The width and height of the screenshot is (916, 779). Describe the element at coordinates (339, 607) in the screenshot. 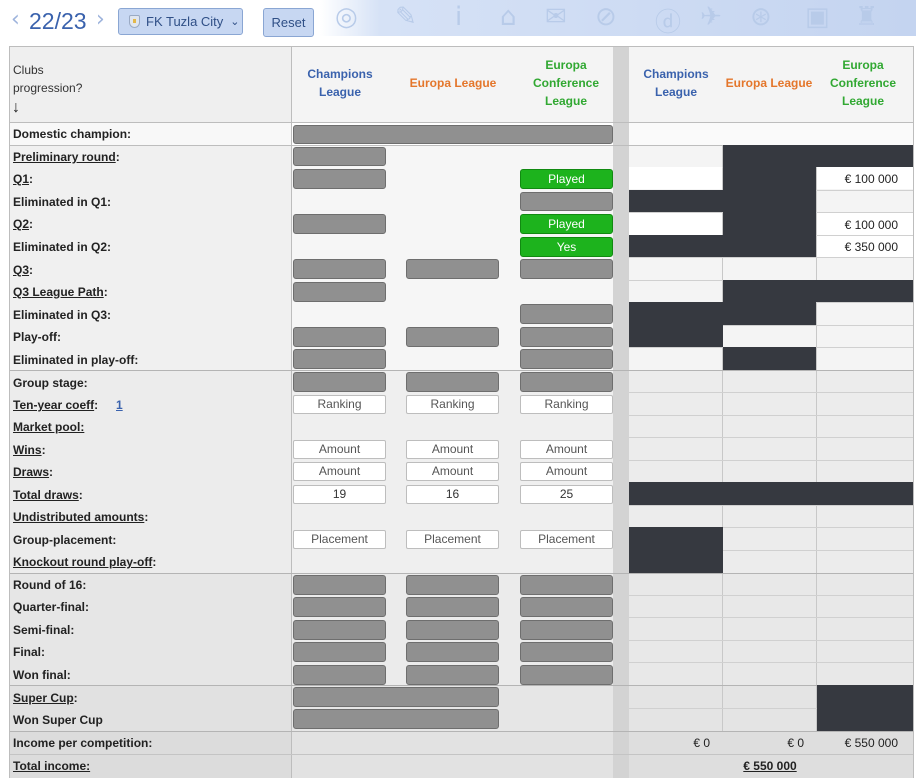

I see `cl-quarter-final-toggle` at that location.